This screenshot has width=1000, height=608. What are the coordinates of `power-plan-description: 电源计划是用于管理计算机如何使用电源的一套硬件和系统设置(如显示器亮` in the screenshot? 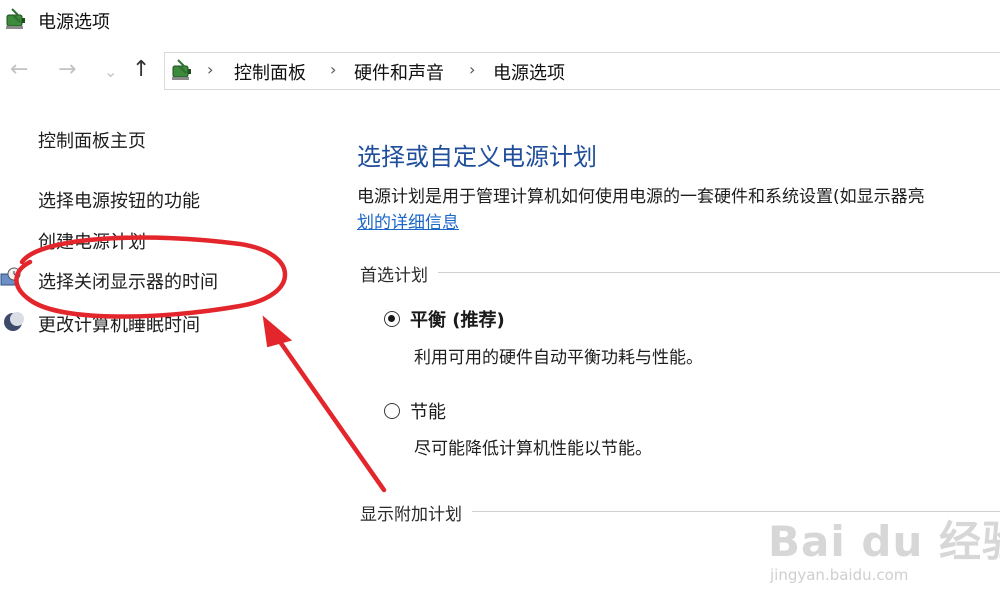 It's located at (641, 197).